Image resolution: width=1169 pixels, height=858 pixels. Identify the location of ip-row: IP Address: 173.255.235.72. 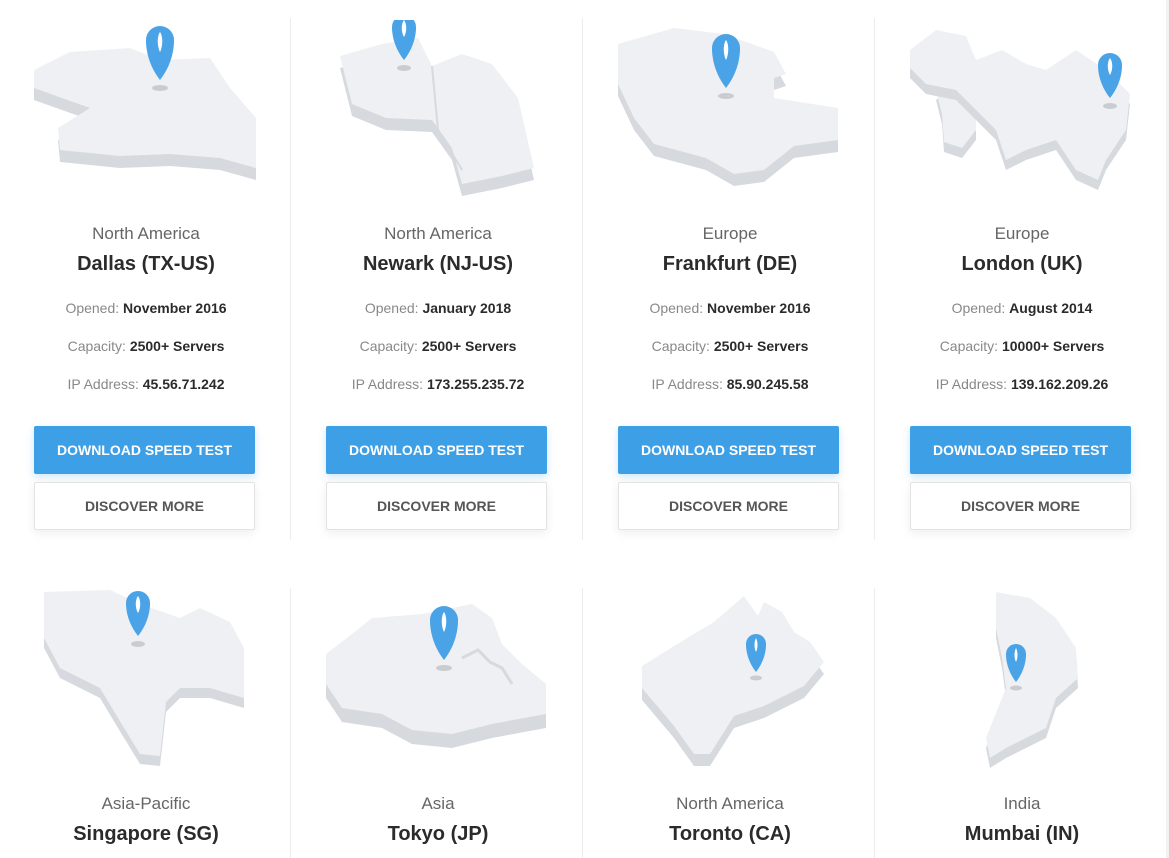
(438, 384).